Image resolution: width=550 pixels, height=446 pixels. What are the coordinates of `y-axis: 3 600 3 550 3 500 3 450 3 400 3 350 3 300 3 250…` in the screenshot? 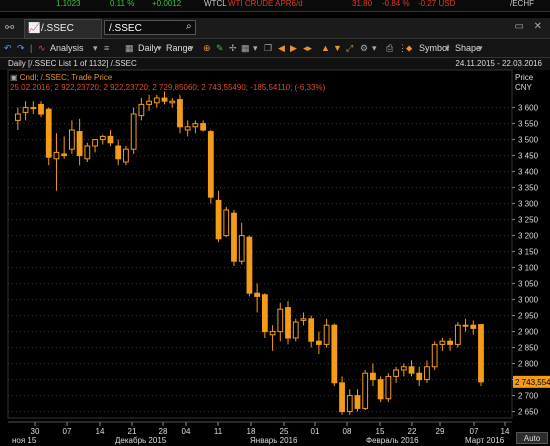 It's located at (531, 260).